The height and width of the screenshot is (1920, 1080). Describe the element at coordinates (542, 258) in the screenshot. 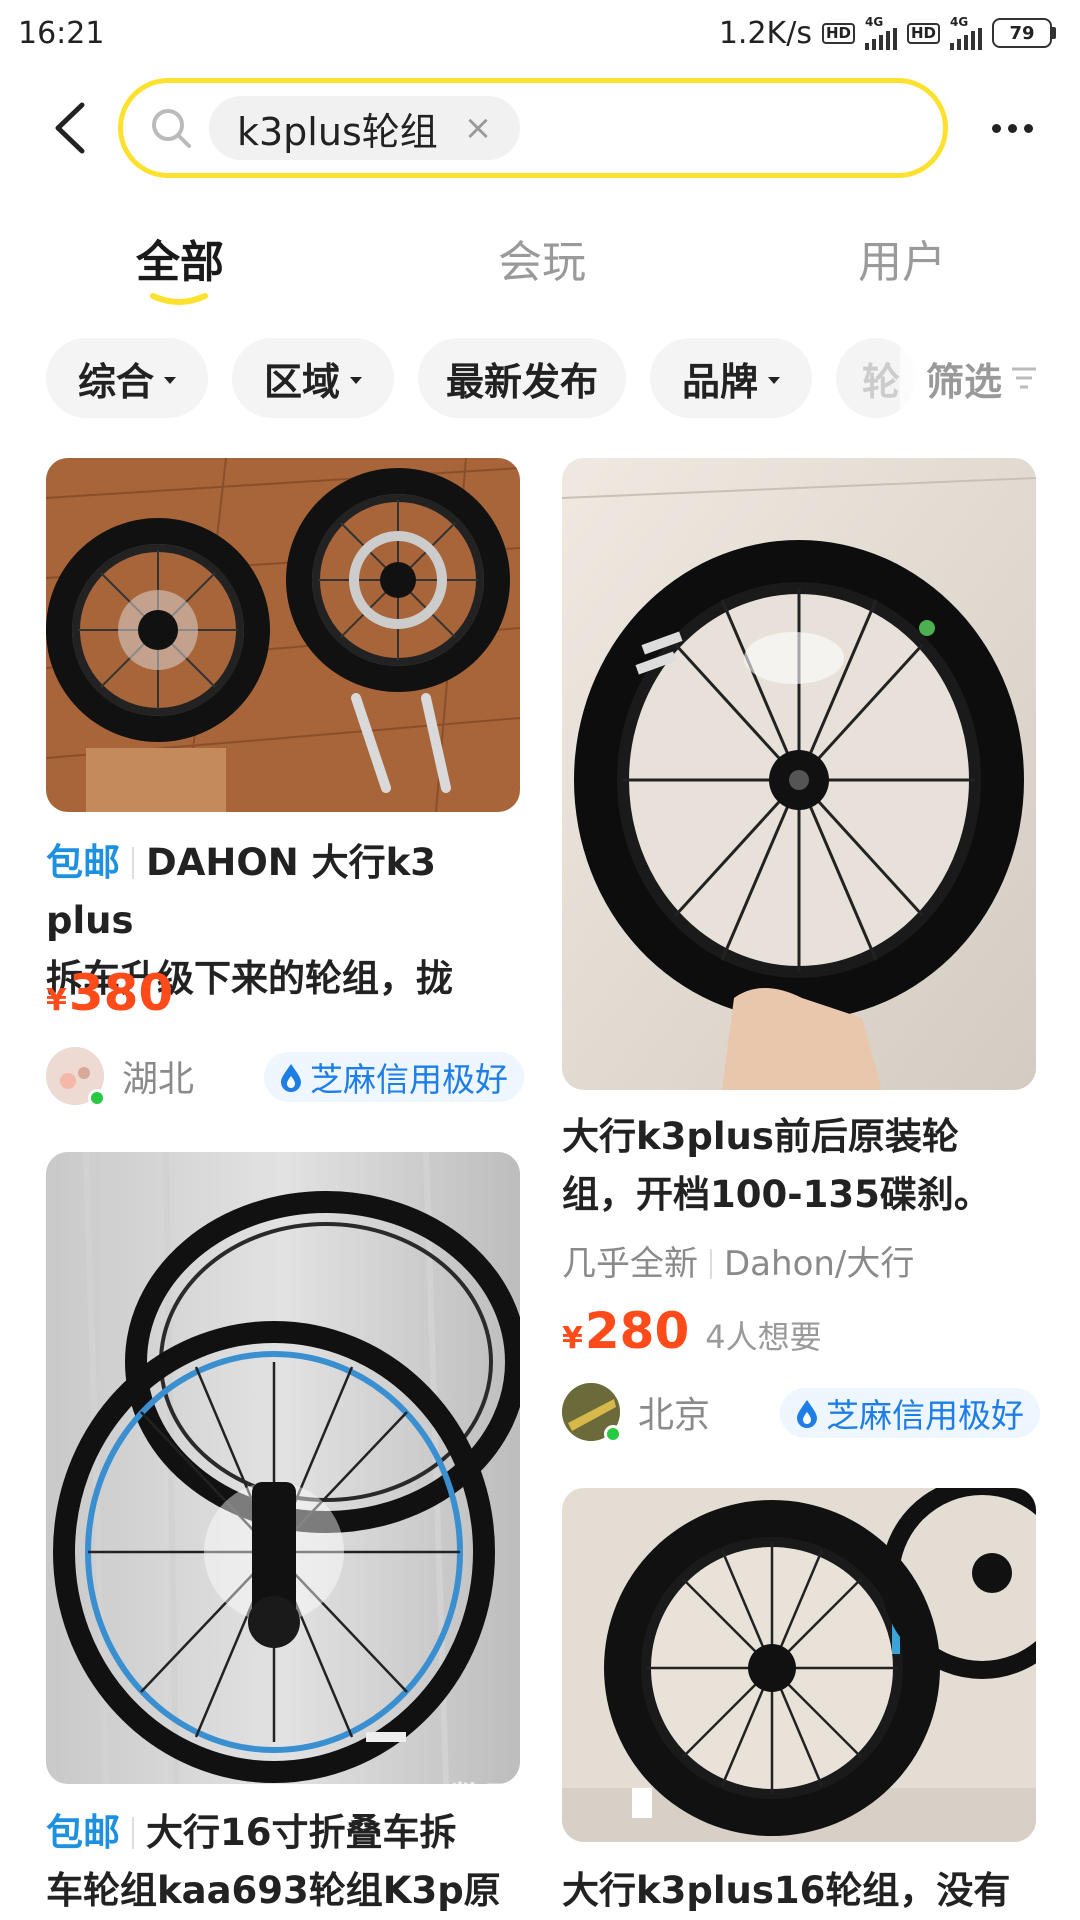

I see `tab-huiwan: 会玩` at that location.